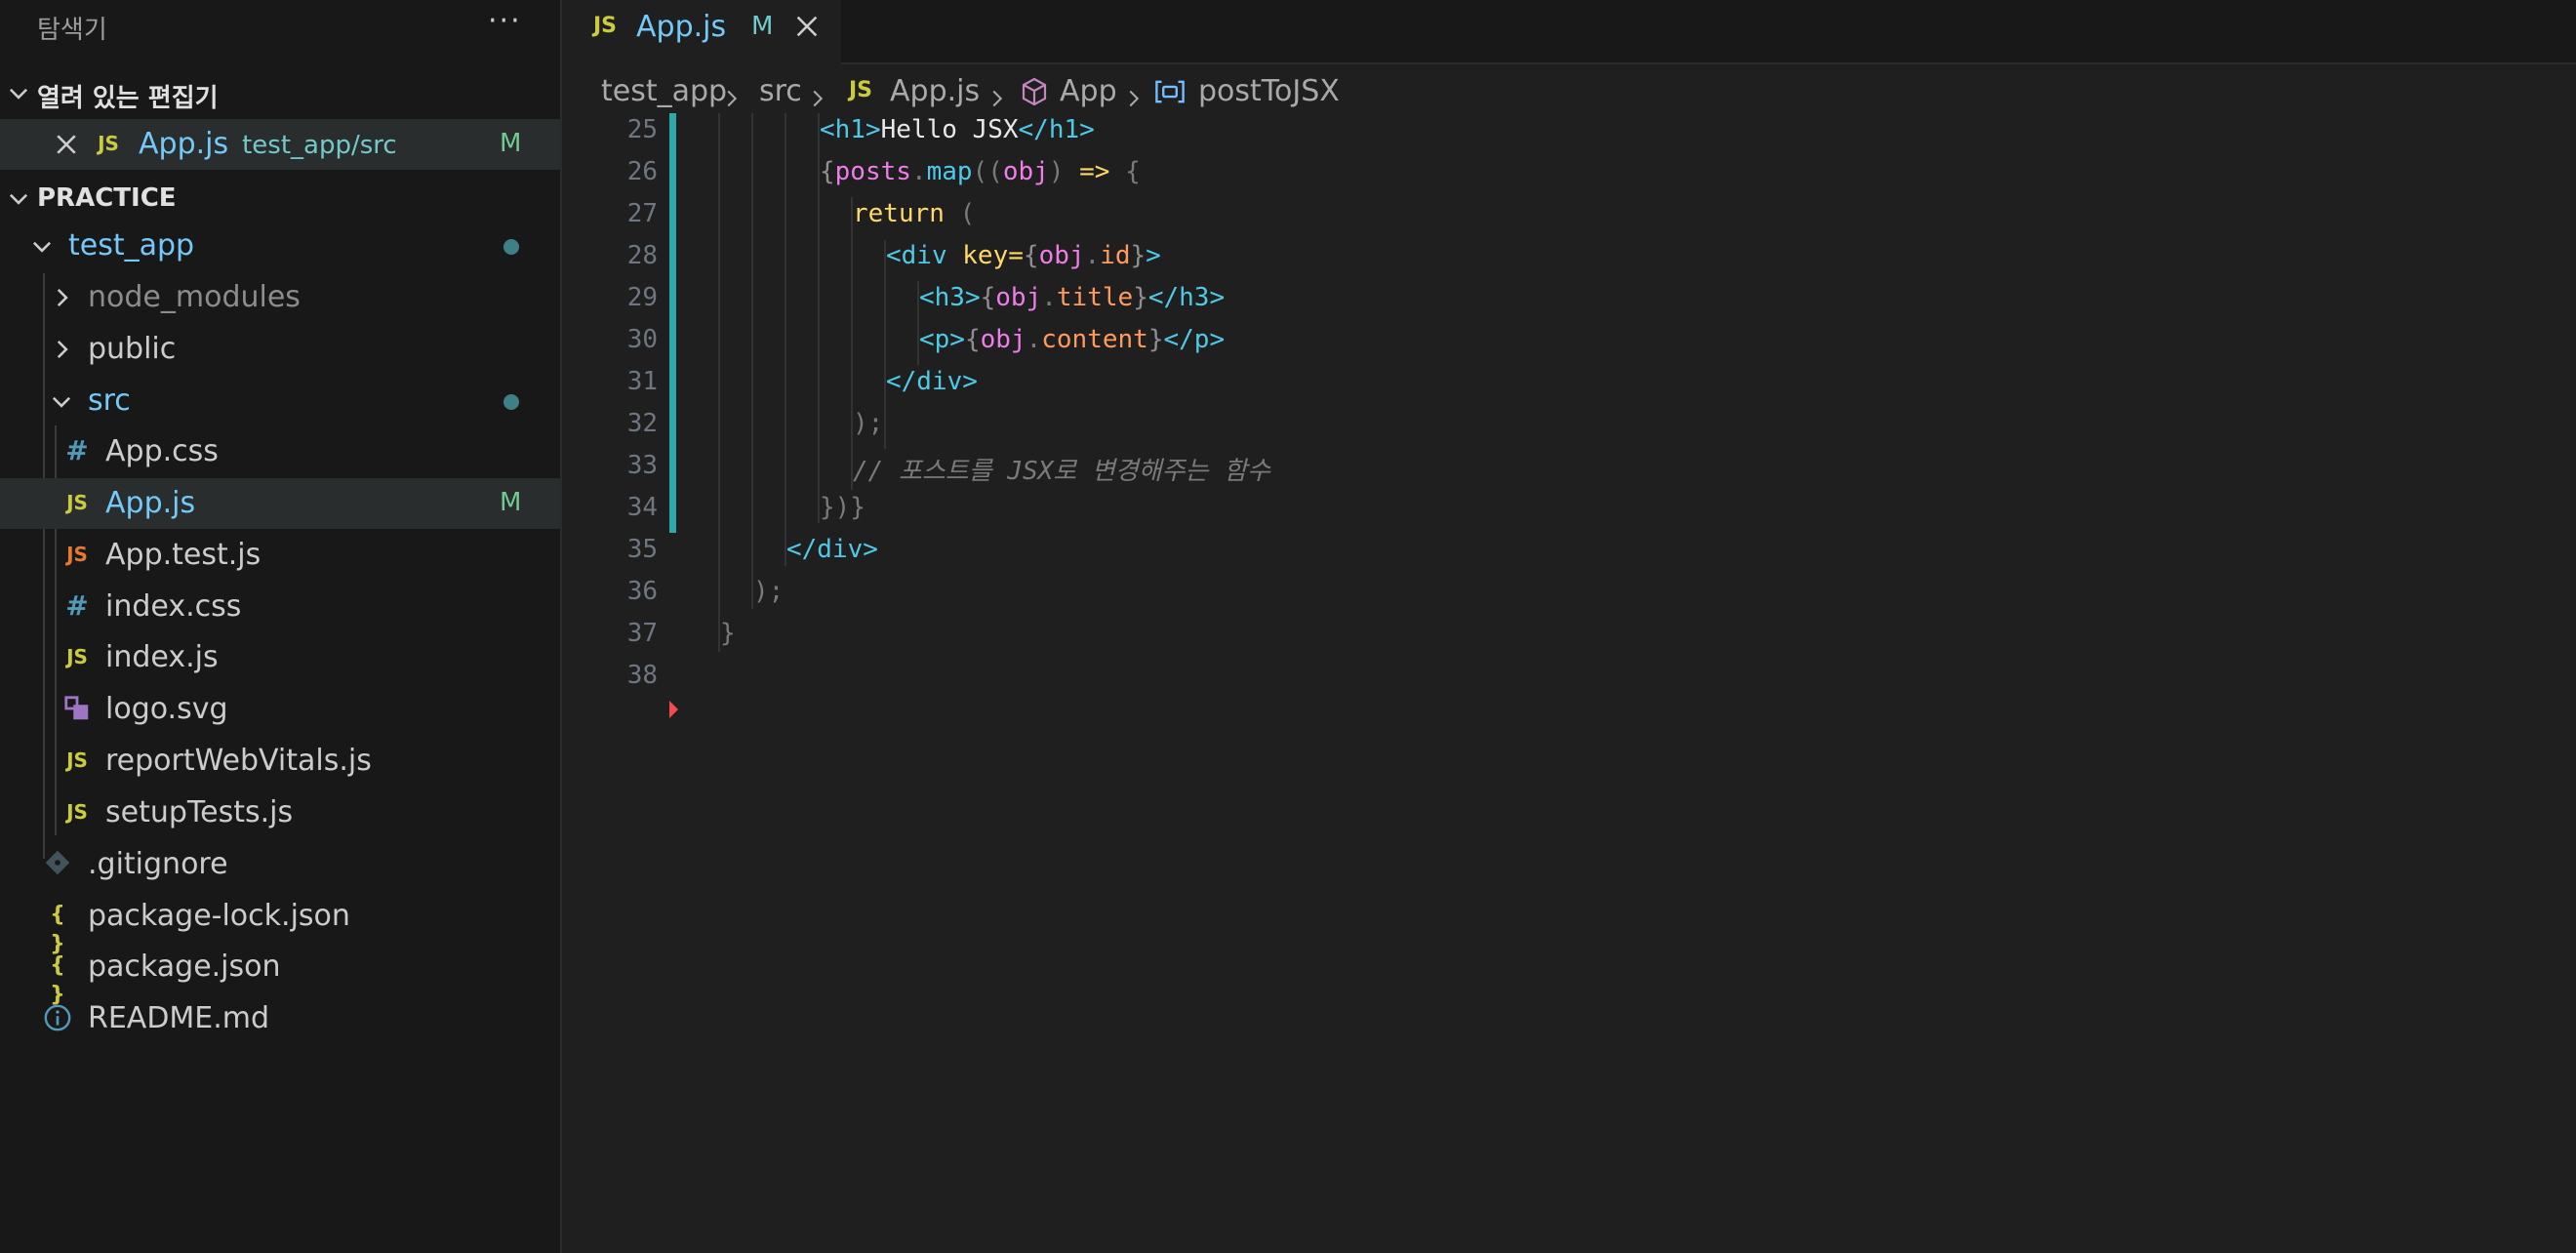 The image size is (2576, 1253). Describe the element at coordinates (319, 145) in the screenshot. I see `open-editor-path: test_app/src` at that location.